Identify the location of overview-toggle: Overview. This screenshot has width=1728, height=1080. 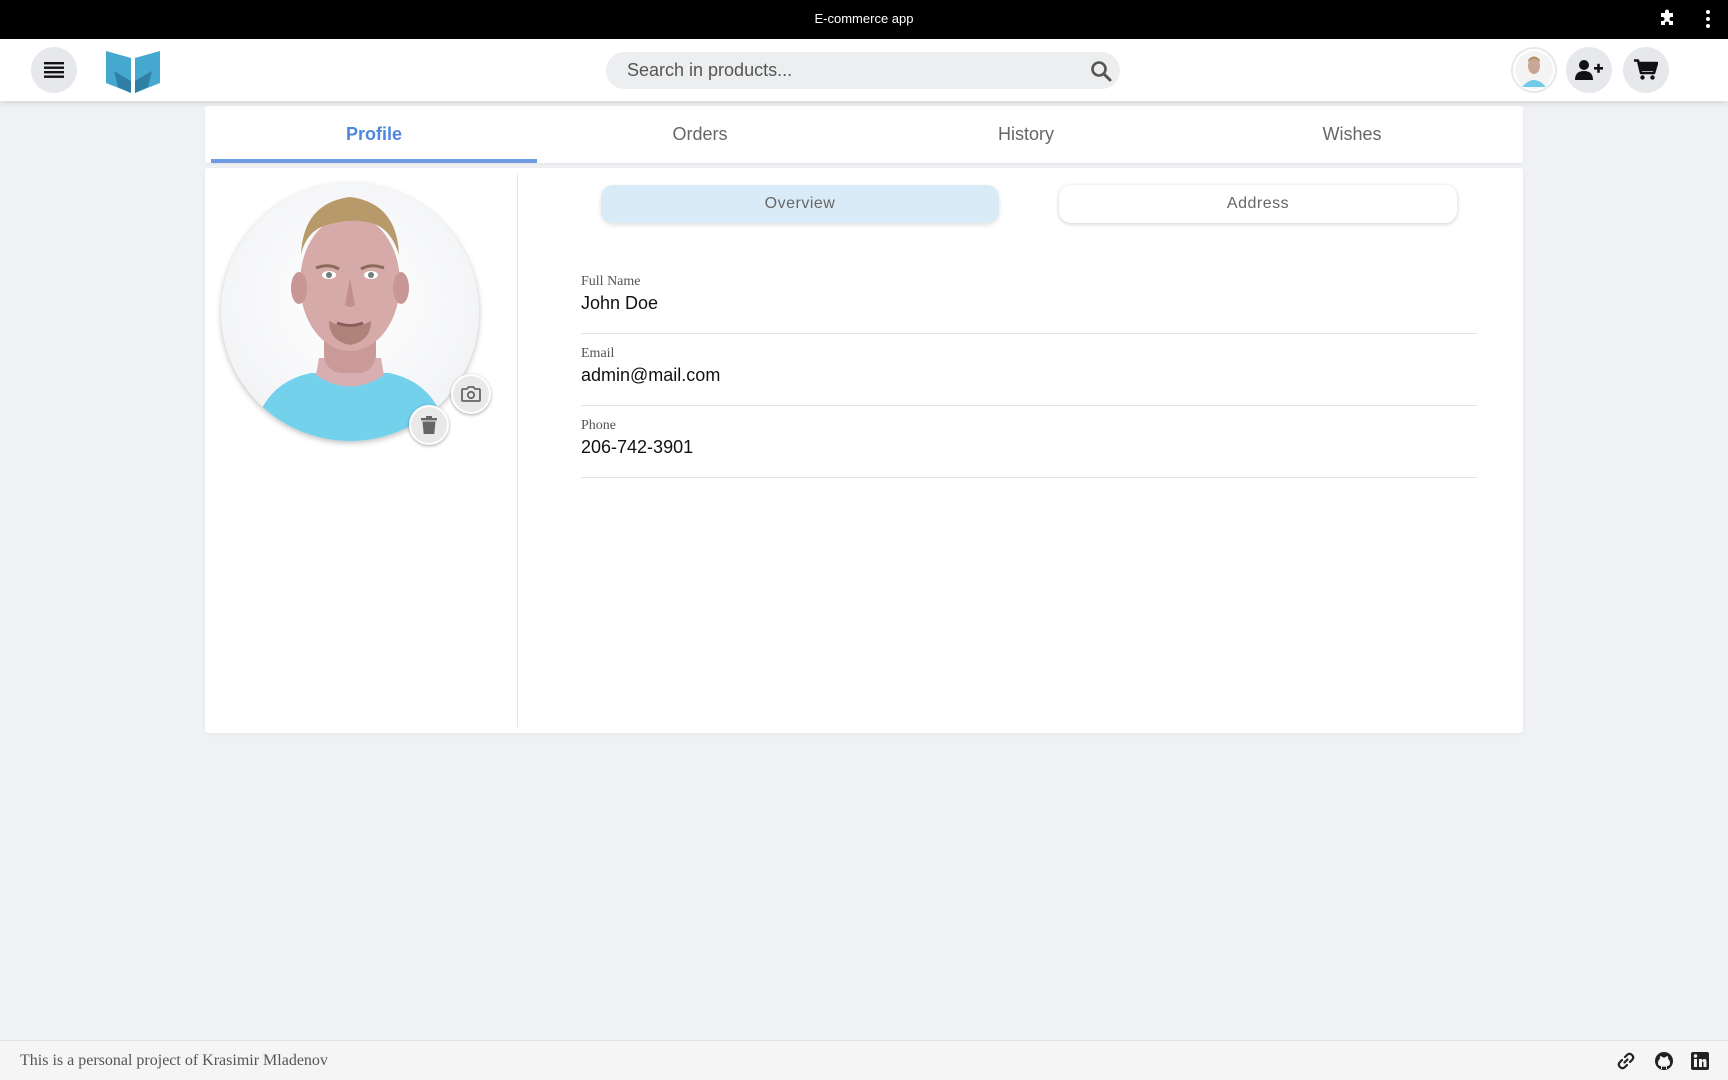
(800, 204).